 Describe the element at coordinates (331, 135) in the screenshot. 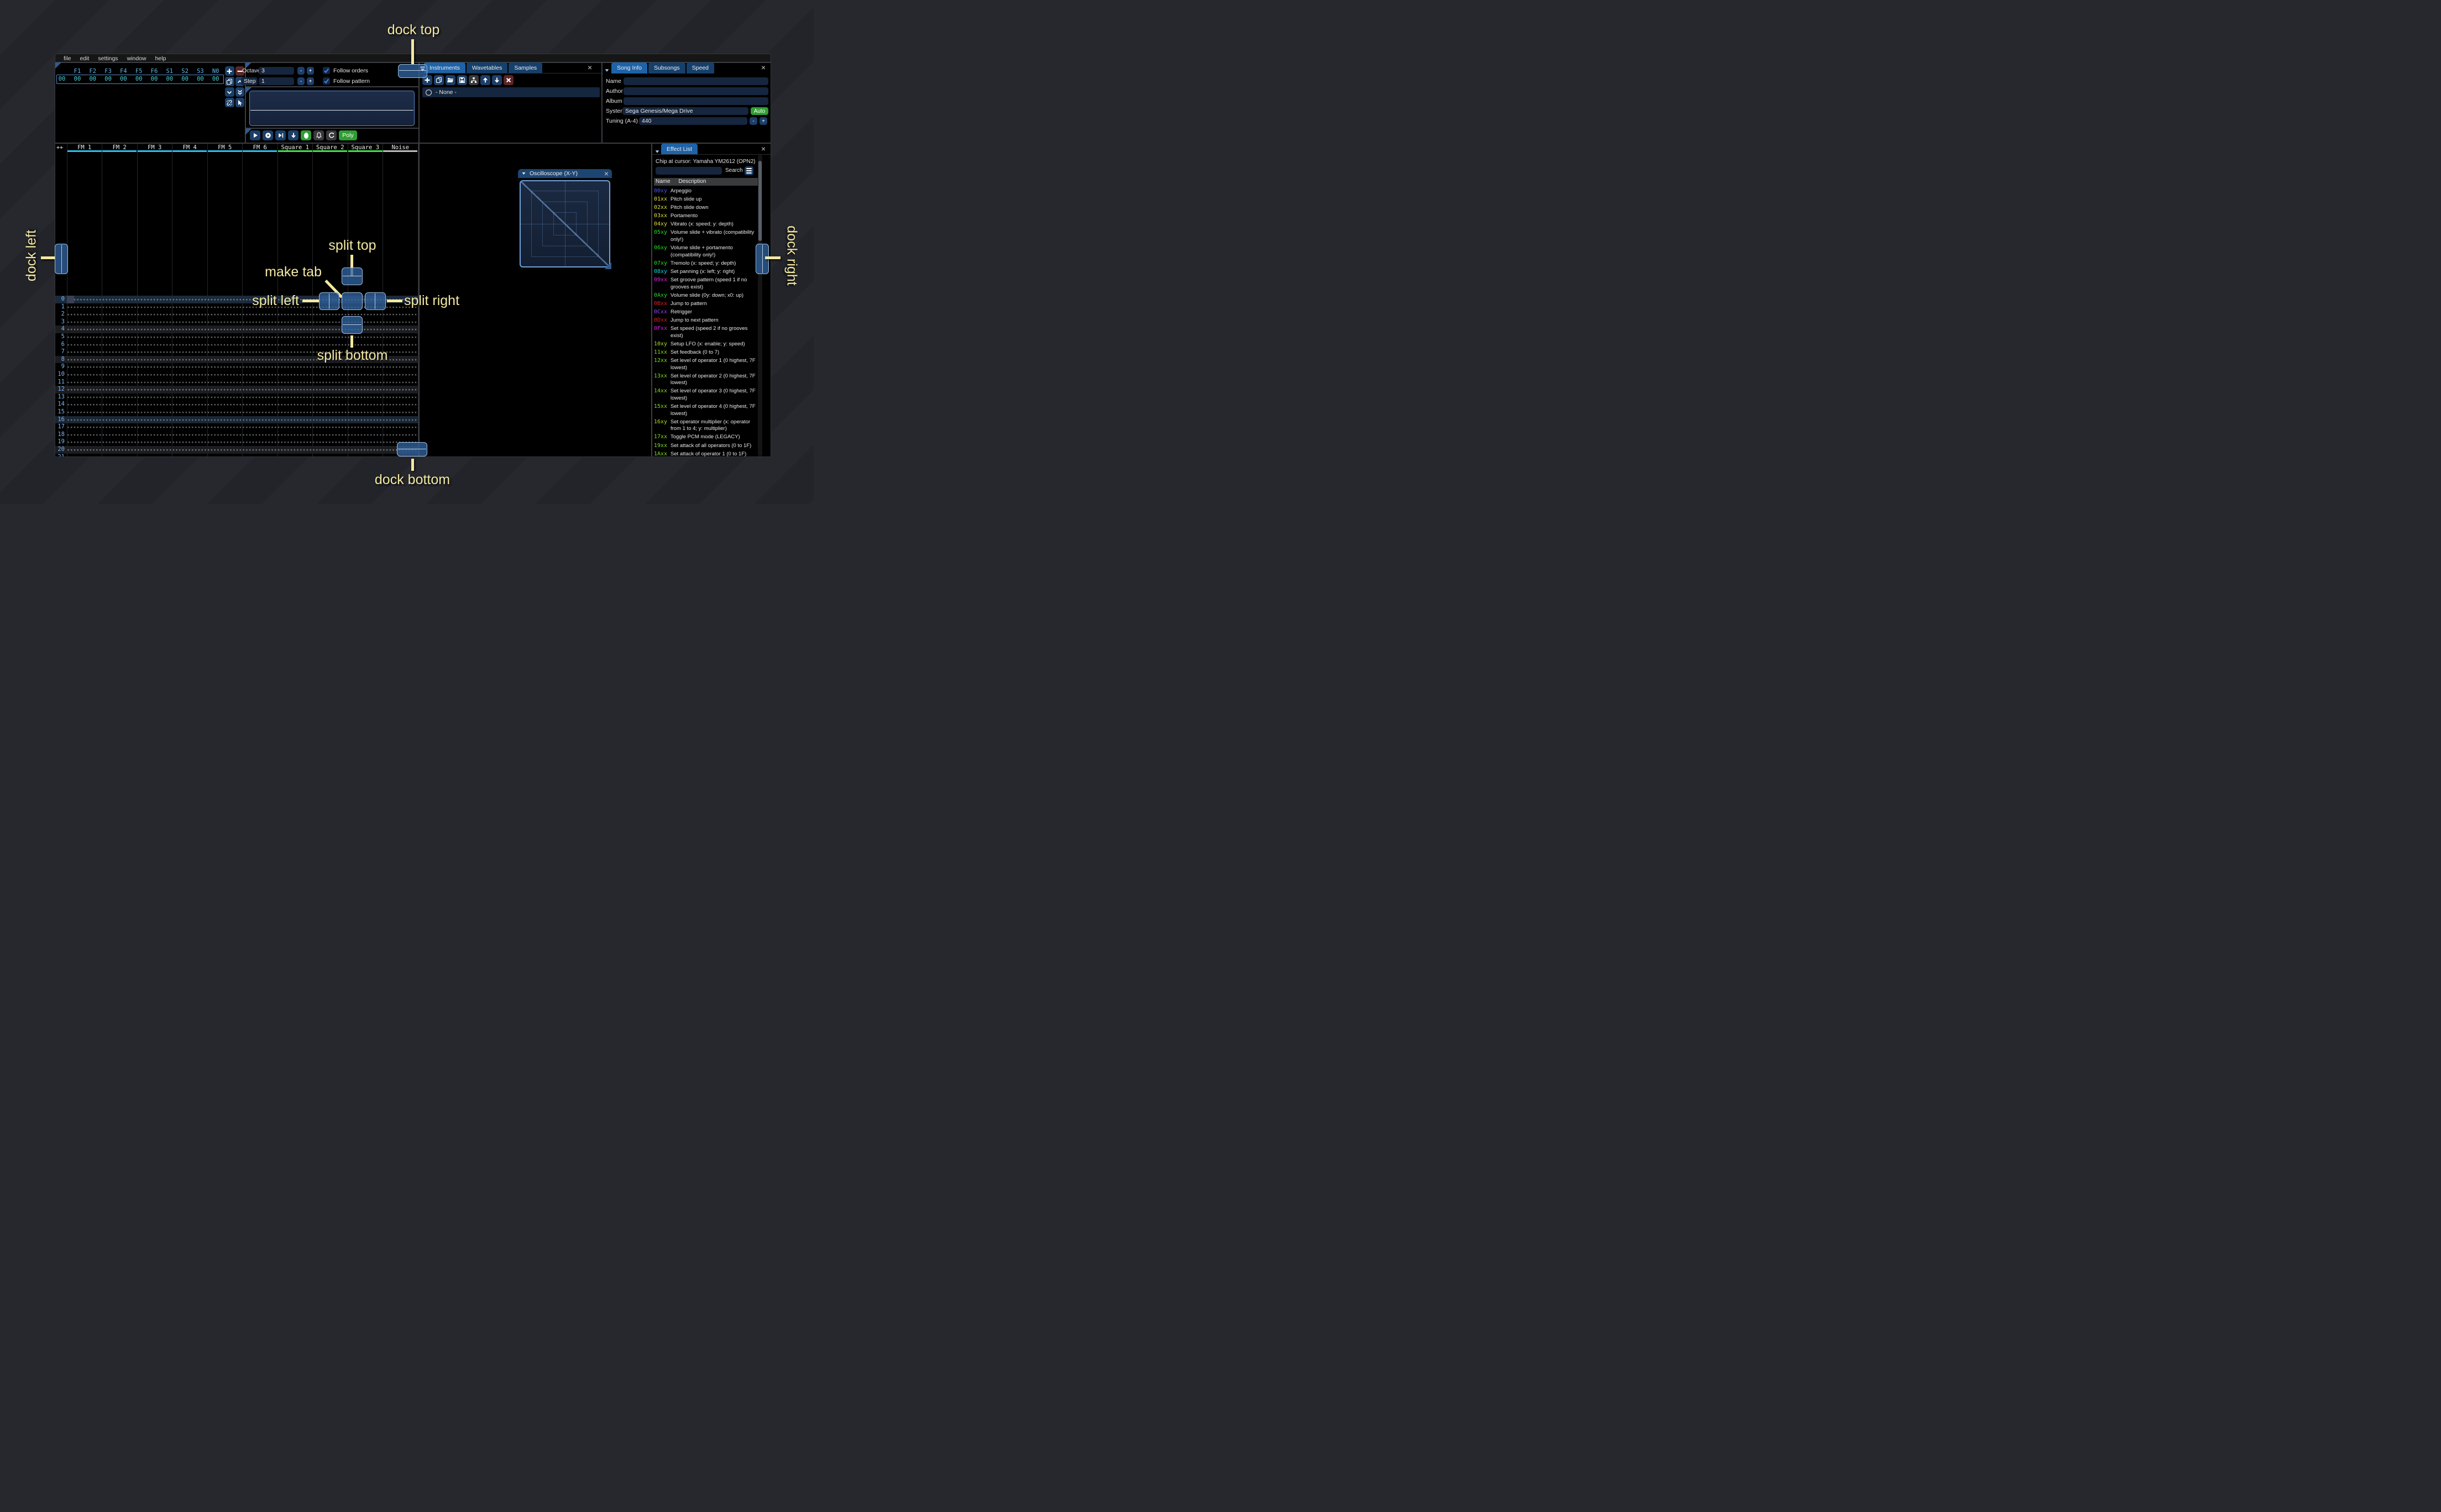

I see `repeat-pattern-button` at that location.